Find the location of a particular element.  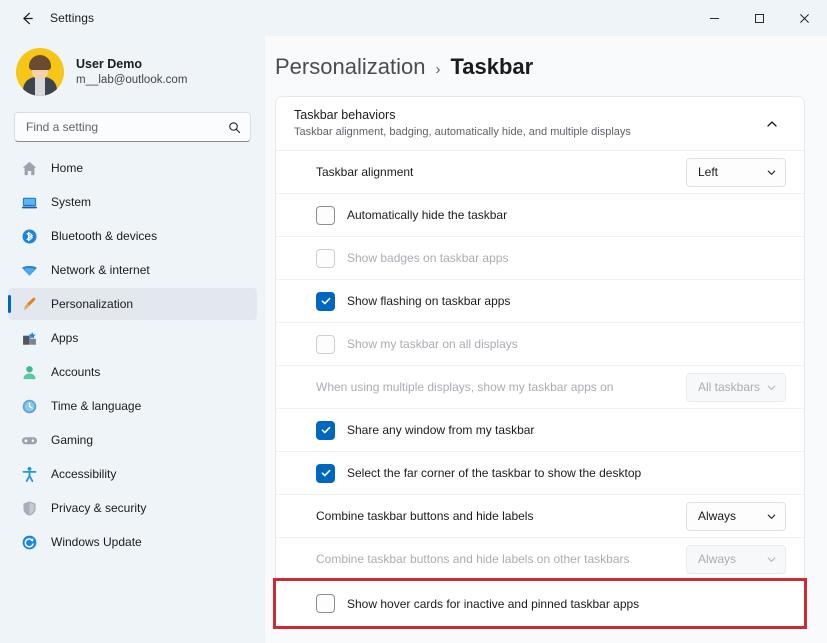

account-icon is located at coordinates (29, 372).